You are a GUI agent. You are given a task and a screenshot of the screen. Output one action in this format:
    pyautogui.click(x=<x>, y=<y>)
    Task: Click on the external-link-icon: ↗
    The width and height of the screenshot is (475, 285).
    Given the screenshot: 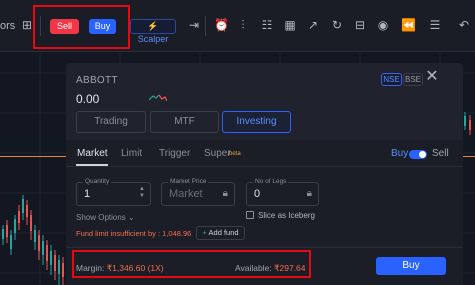 What is the action you would take?
    pyautogui.click(x=313, y=25)
    